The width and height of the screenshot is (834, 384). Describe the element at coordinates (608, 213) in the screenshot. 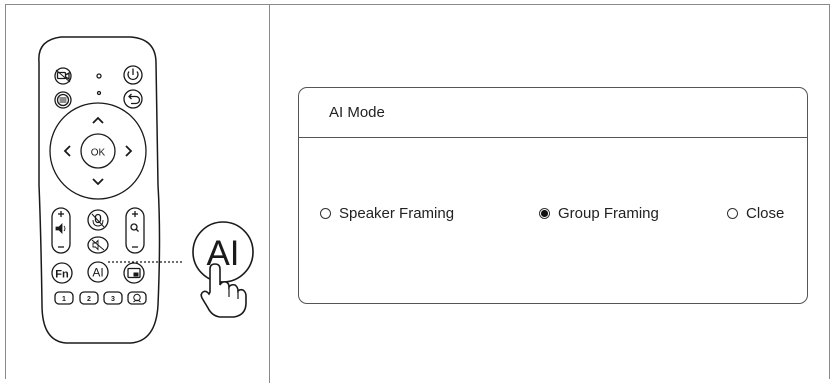

I see `group-framing-label: Group Framing` at that location.